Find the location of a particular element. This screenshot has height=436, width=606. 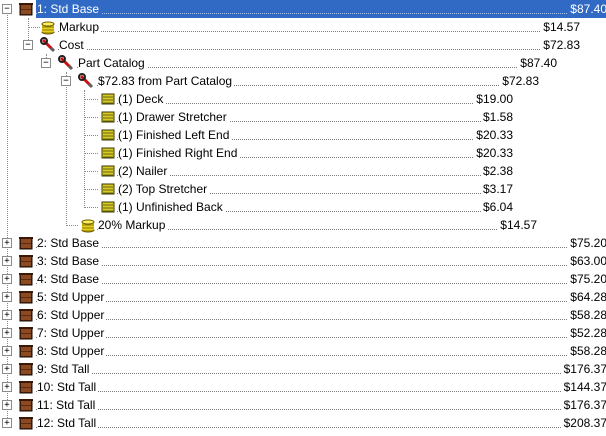

tree-row: (1) Finished Right End $20.33 is located at coordinates (303, 153).